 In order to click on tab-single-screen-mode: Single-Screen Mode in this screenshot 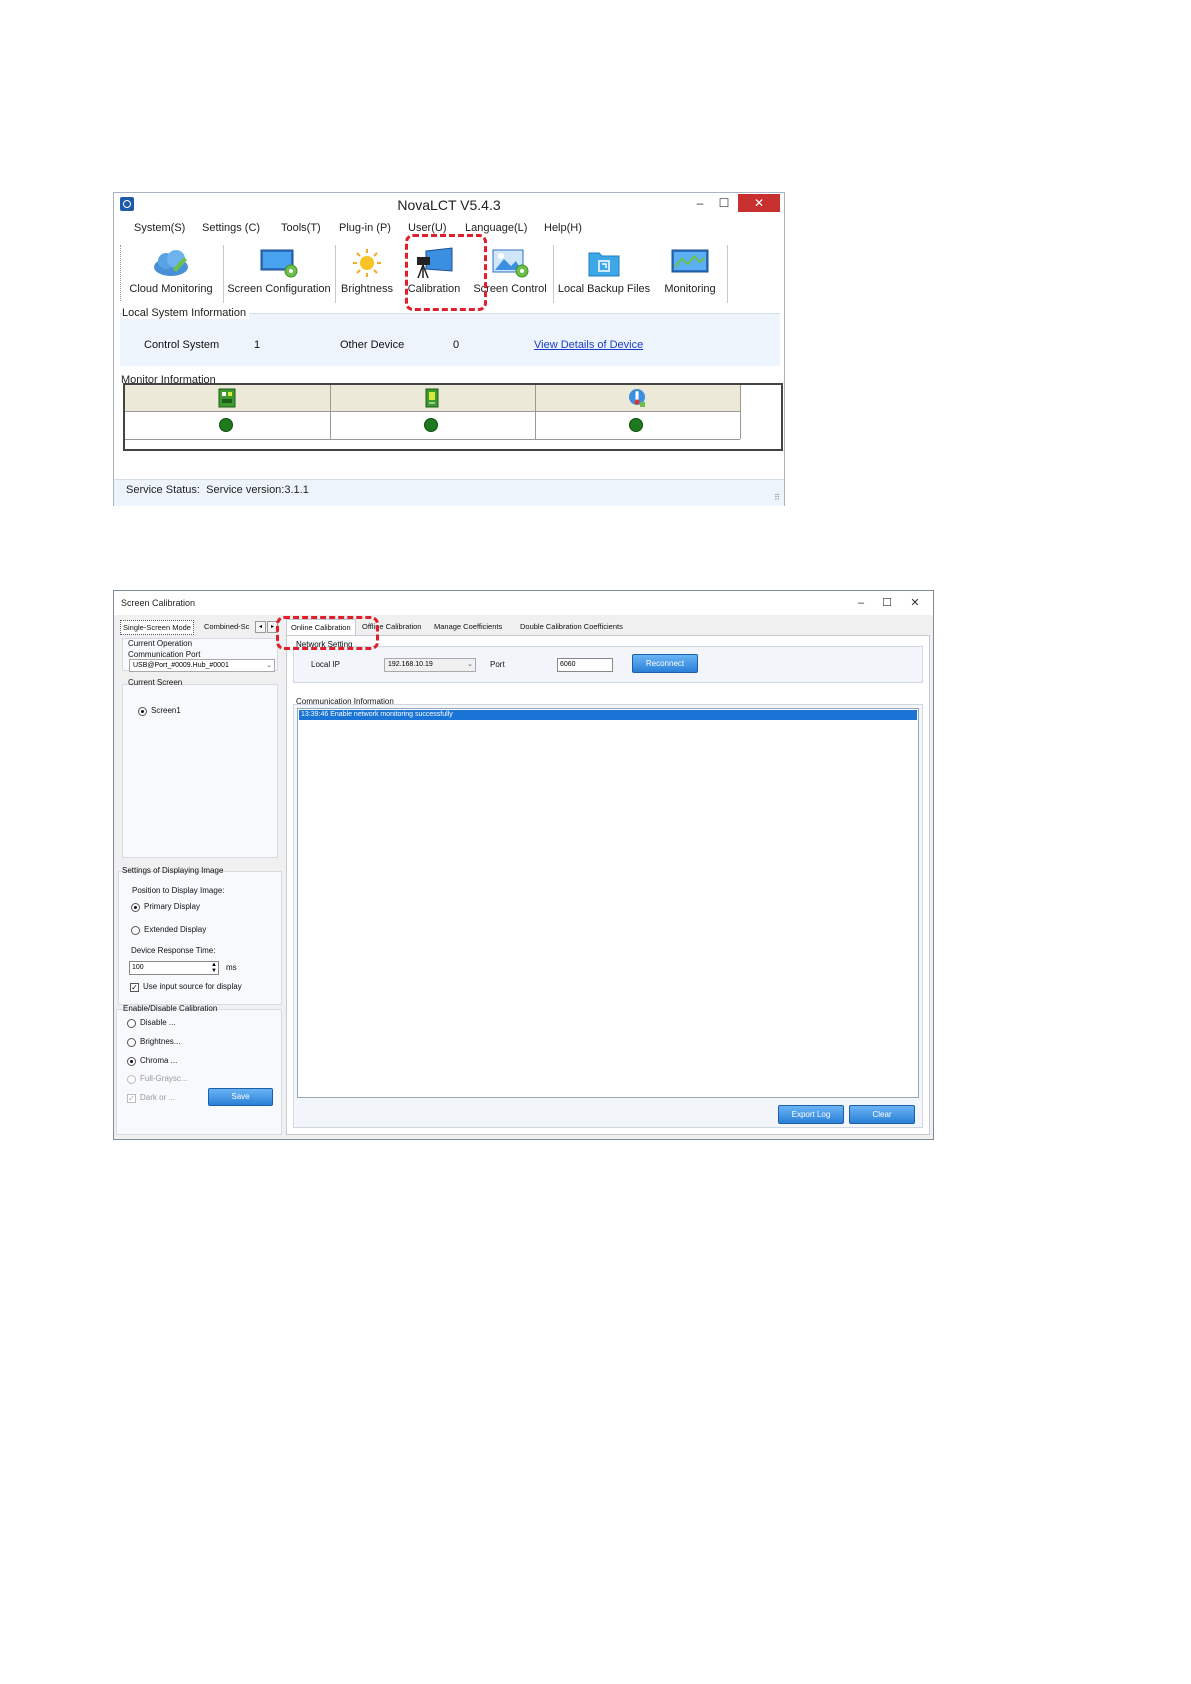, I will do `click(157, 627)`.